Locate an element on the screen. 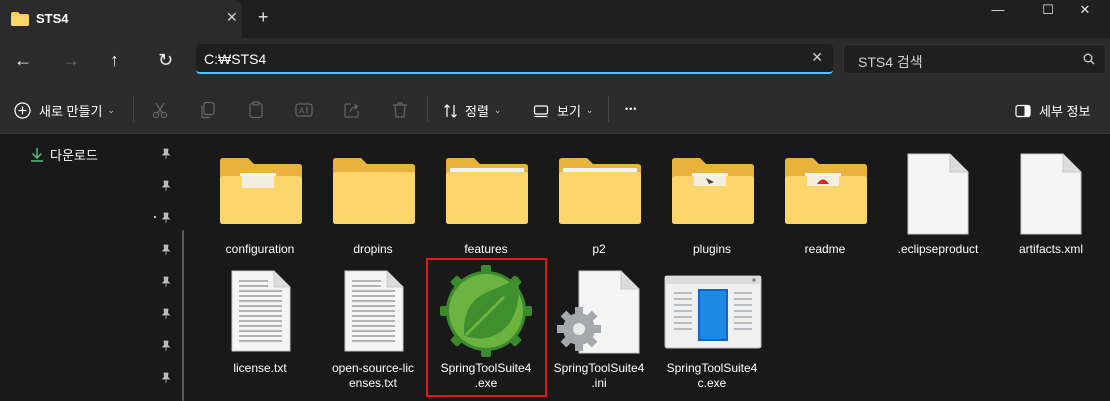 Image resolution: width=1110 pixels, height=401 pixels. view-button-label: 보기 is located at coordinates (569, 111).